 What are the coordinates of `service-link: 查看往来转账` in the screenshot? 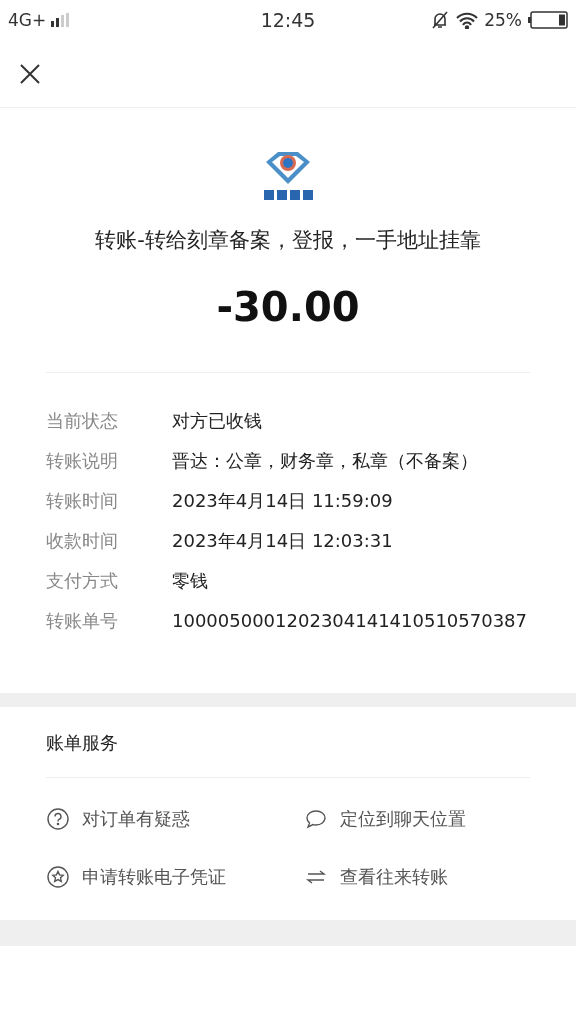 It's located at (417, 877).